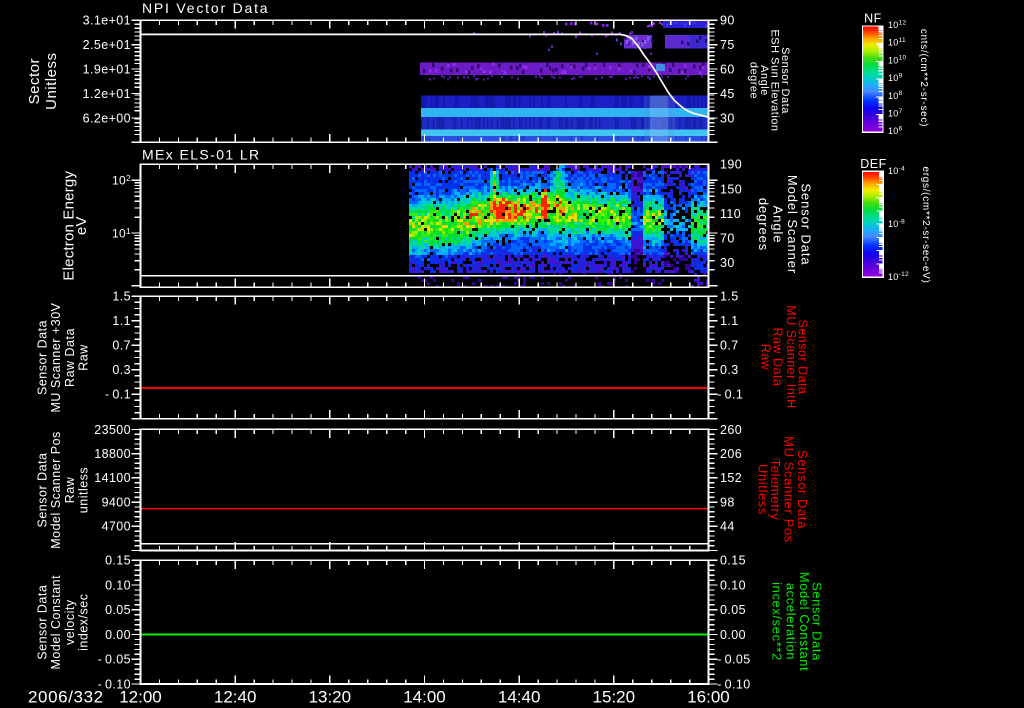 This screenshot has width=1024, height=708. I want to click on svg-text: MU Scanner +30V, so click(56, 357).